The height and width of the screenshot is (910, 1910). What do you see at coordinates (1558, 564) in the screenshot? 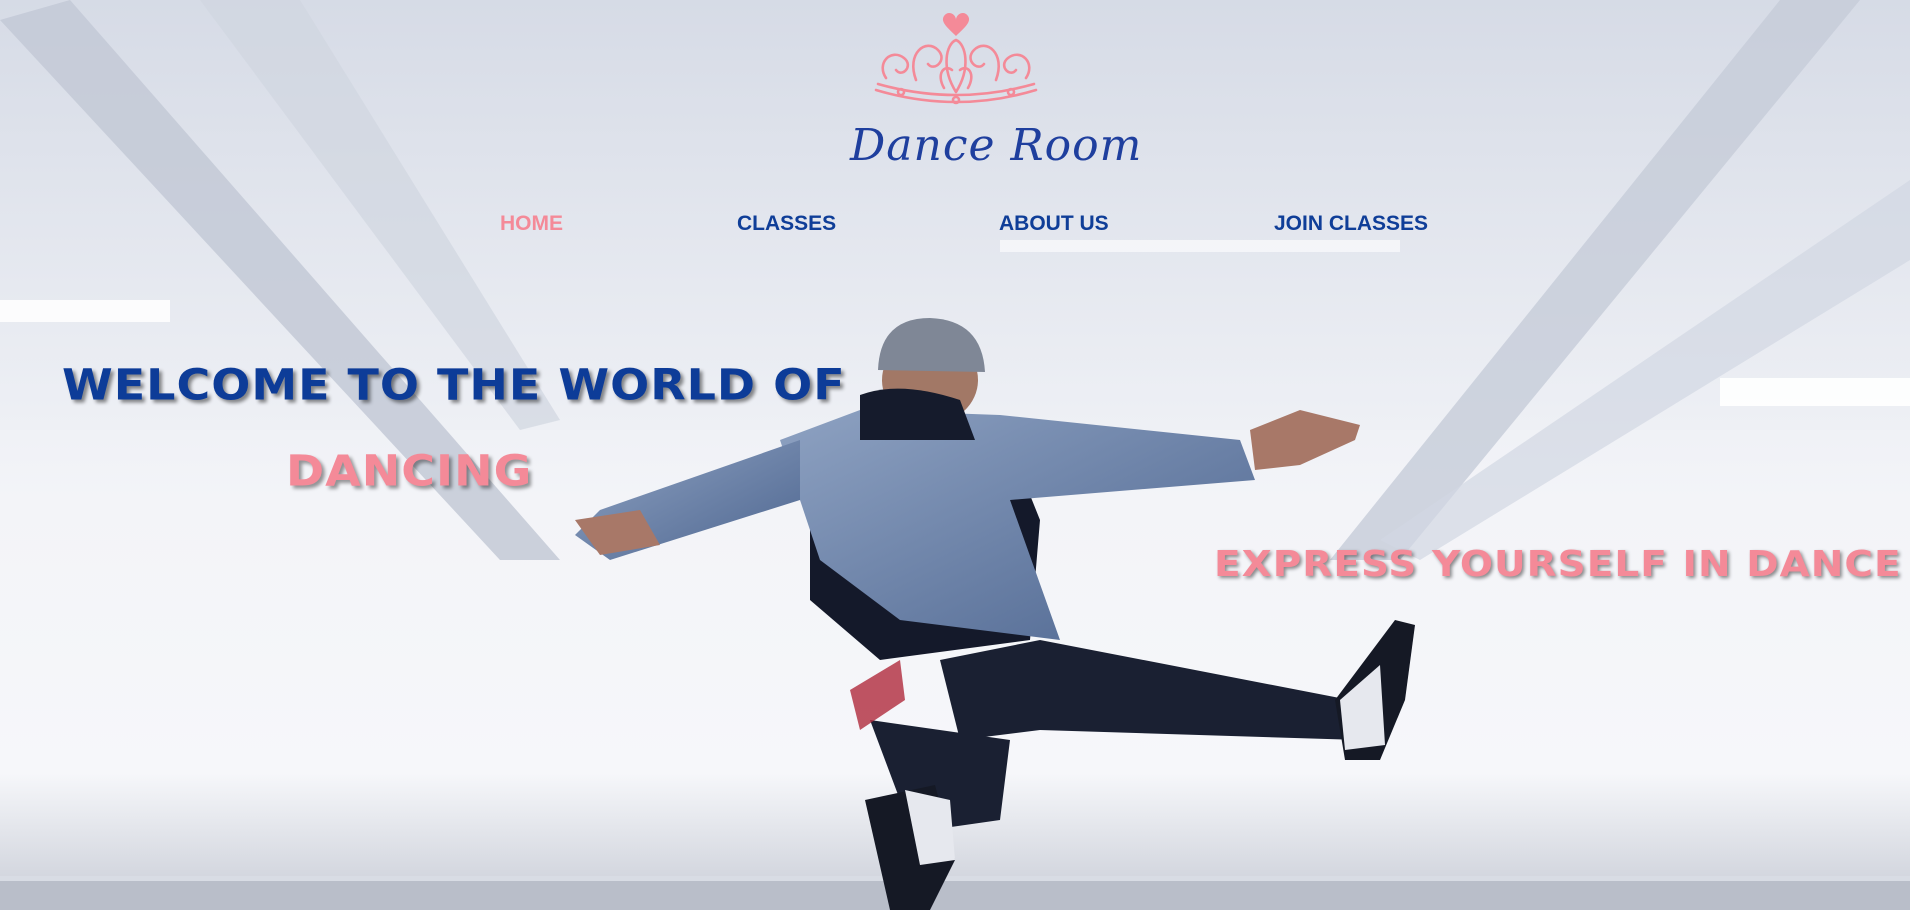
I see `hero-tagline: EXPRESS YOURSELF IN DANCE` at bounding box center [1558, 564].